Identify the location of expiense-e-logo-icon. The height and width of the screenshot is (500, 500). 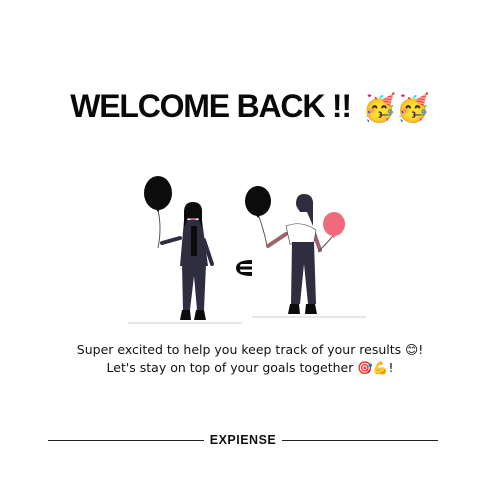
(244, 268).